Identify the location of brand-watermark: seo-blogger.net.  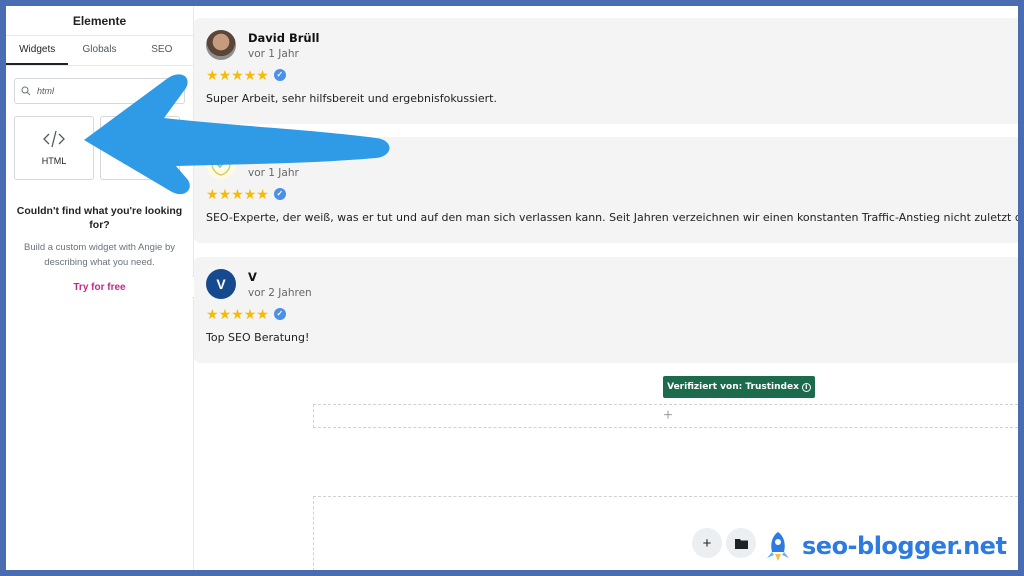
(884, 546).